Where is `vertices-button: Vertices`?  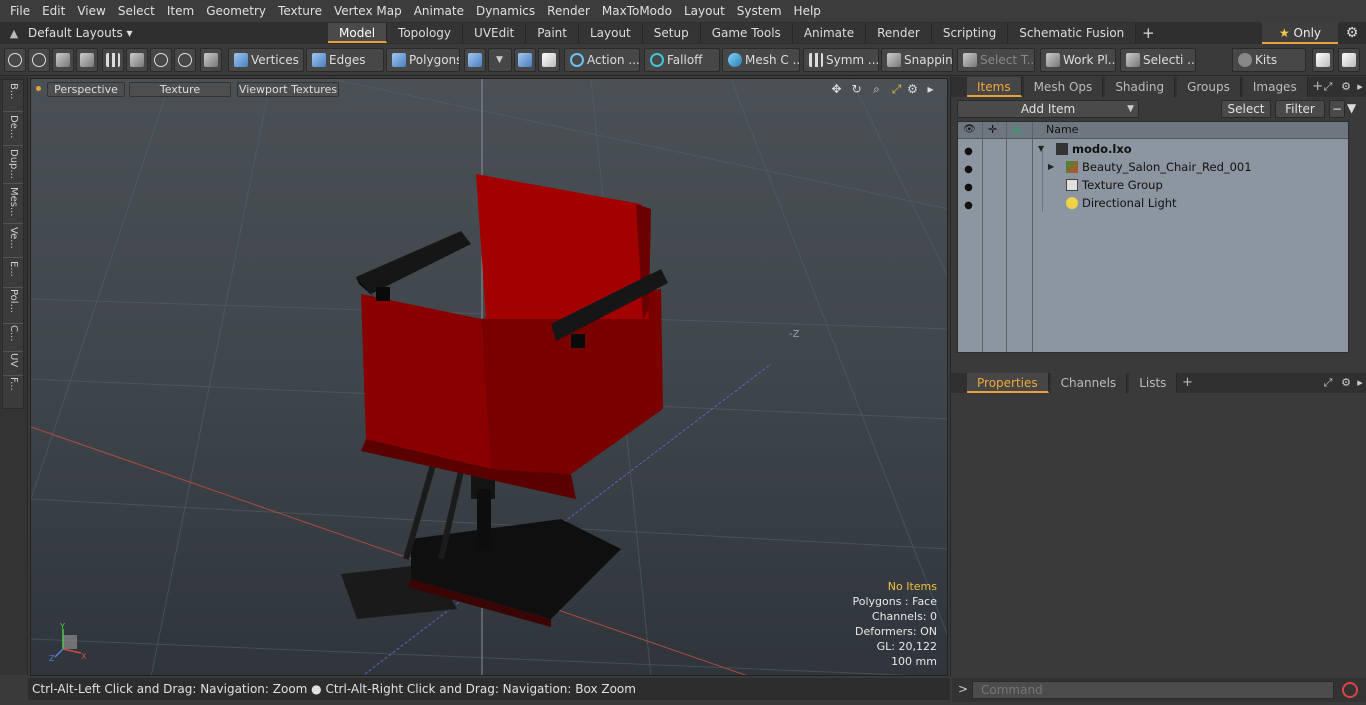 vertices-button: Vertices is located at coordinates (266, 60).